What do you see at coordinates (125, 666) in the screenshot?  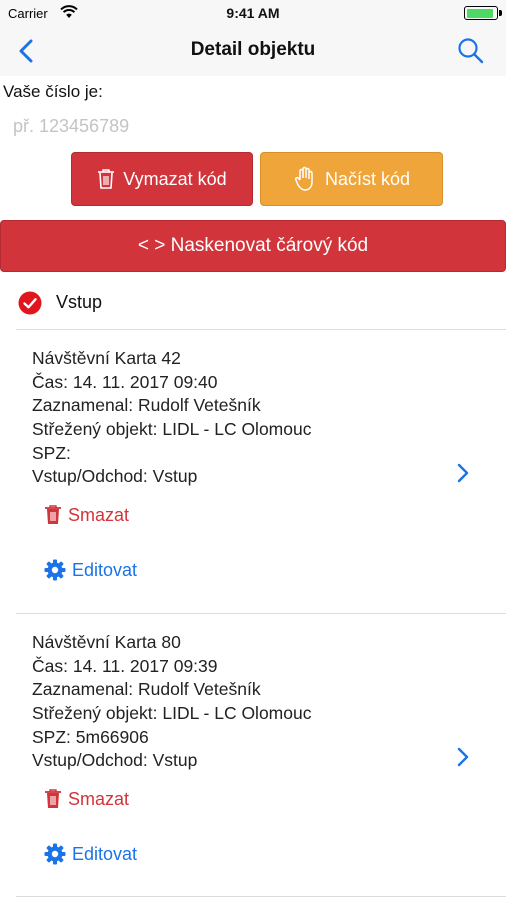 I see `record-time: Čas: 14. 11. 2017 09:39` at bounding box center [125, 666].